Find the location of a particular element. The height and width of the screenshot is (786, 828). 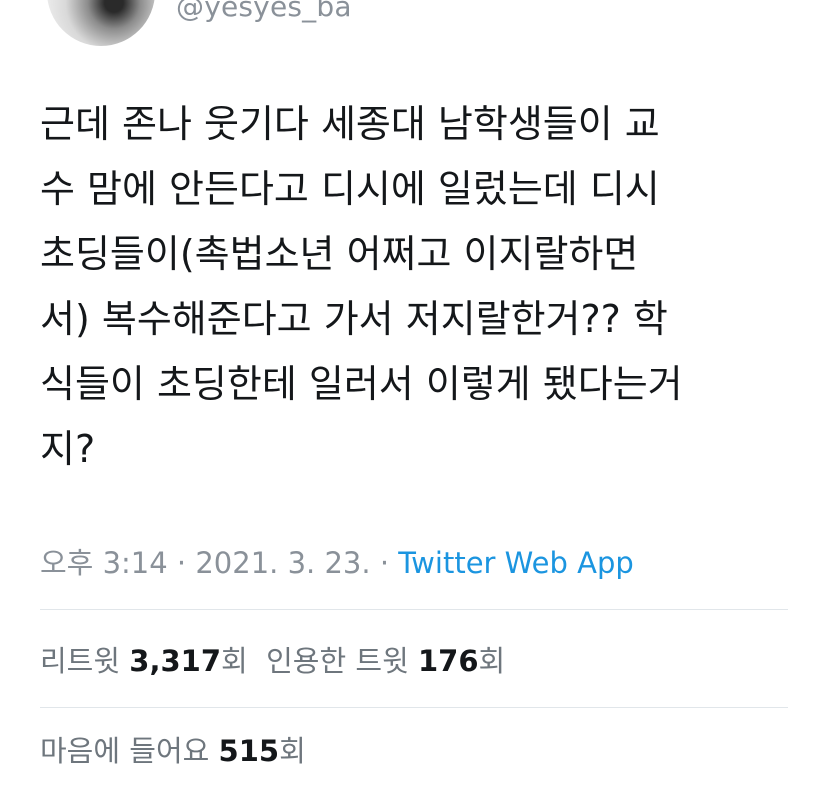

likes-count: 515 is located at coordinates (249, 751).